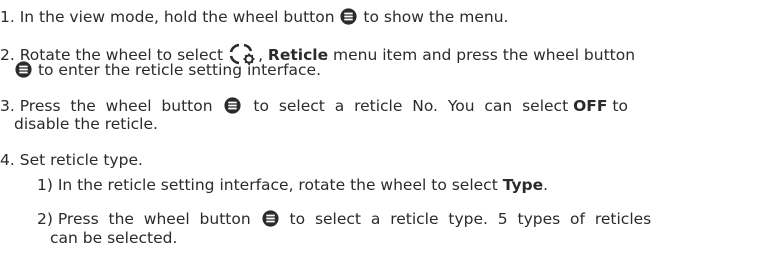  I want to click on step-number: 3., so click(7, 106).